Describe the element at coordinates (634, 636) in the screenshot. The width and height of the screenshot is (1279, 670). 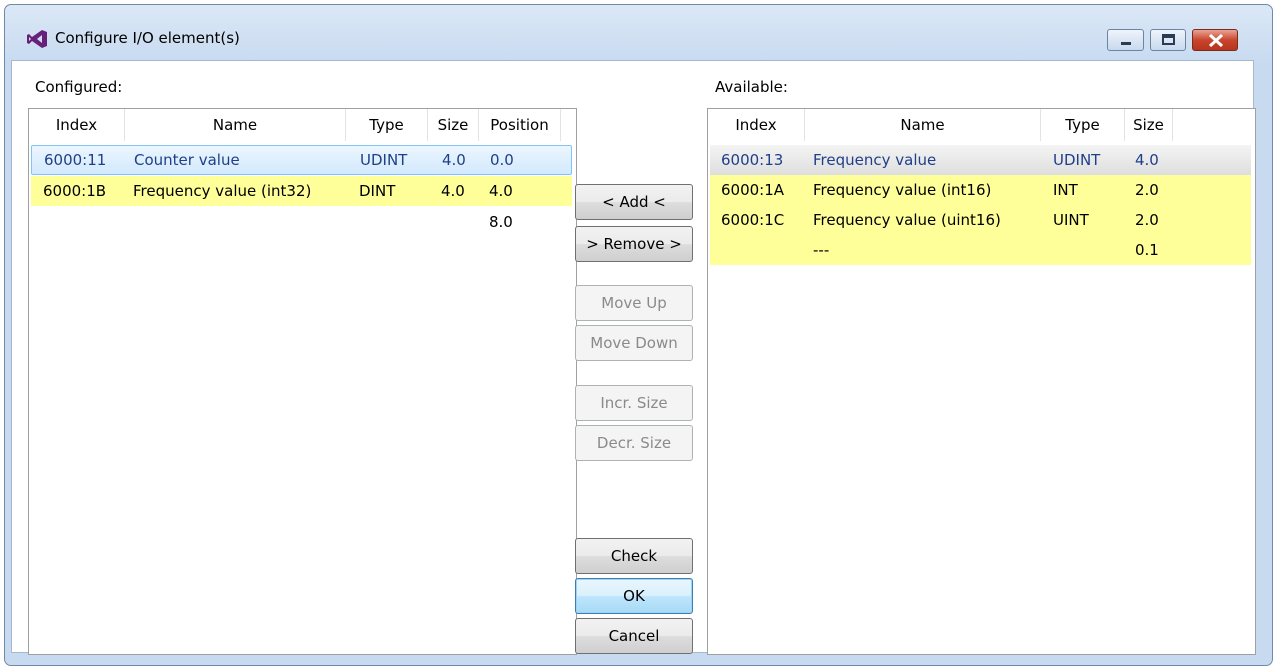
I see `cancel-button: Cancel` at that location.